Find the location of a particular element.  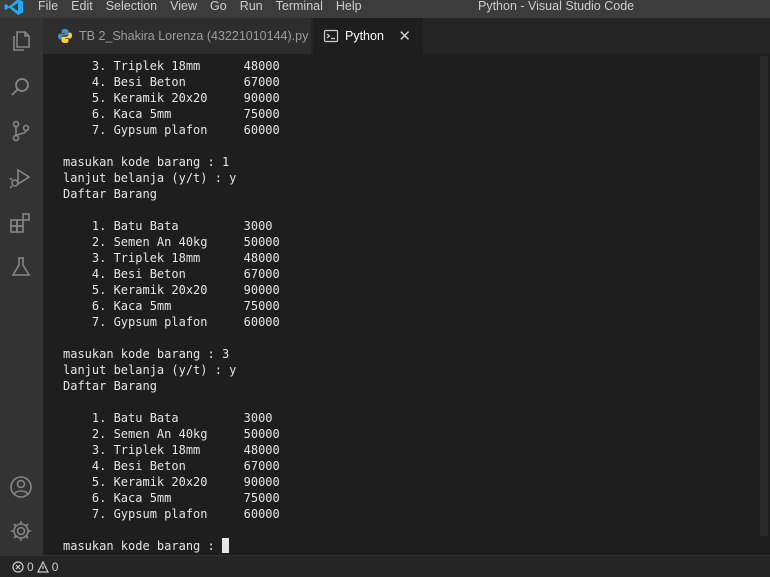

menu-terminal: Terminal is located at coordinates (303, 7).